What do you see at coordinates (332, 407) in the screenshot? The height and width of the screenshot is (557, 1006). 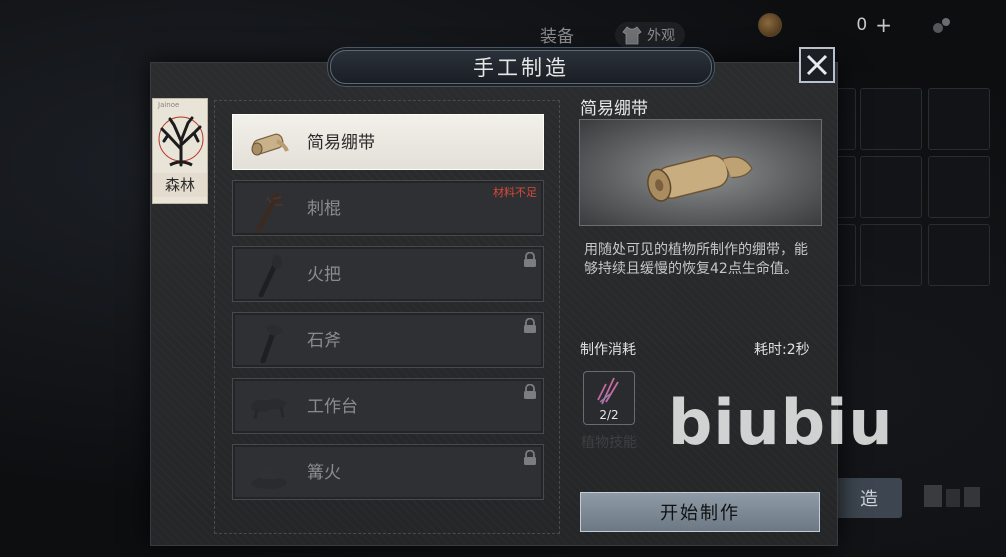 I see `recipe-name: 工作台` at bounding box center [332, 407].